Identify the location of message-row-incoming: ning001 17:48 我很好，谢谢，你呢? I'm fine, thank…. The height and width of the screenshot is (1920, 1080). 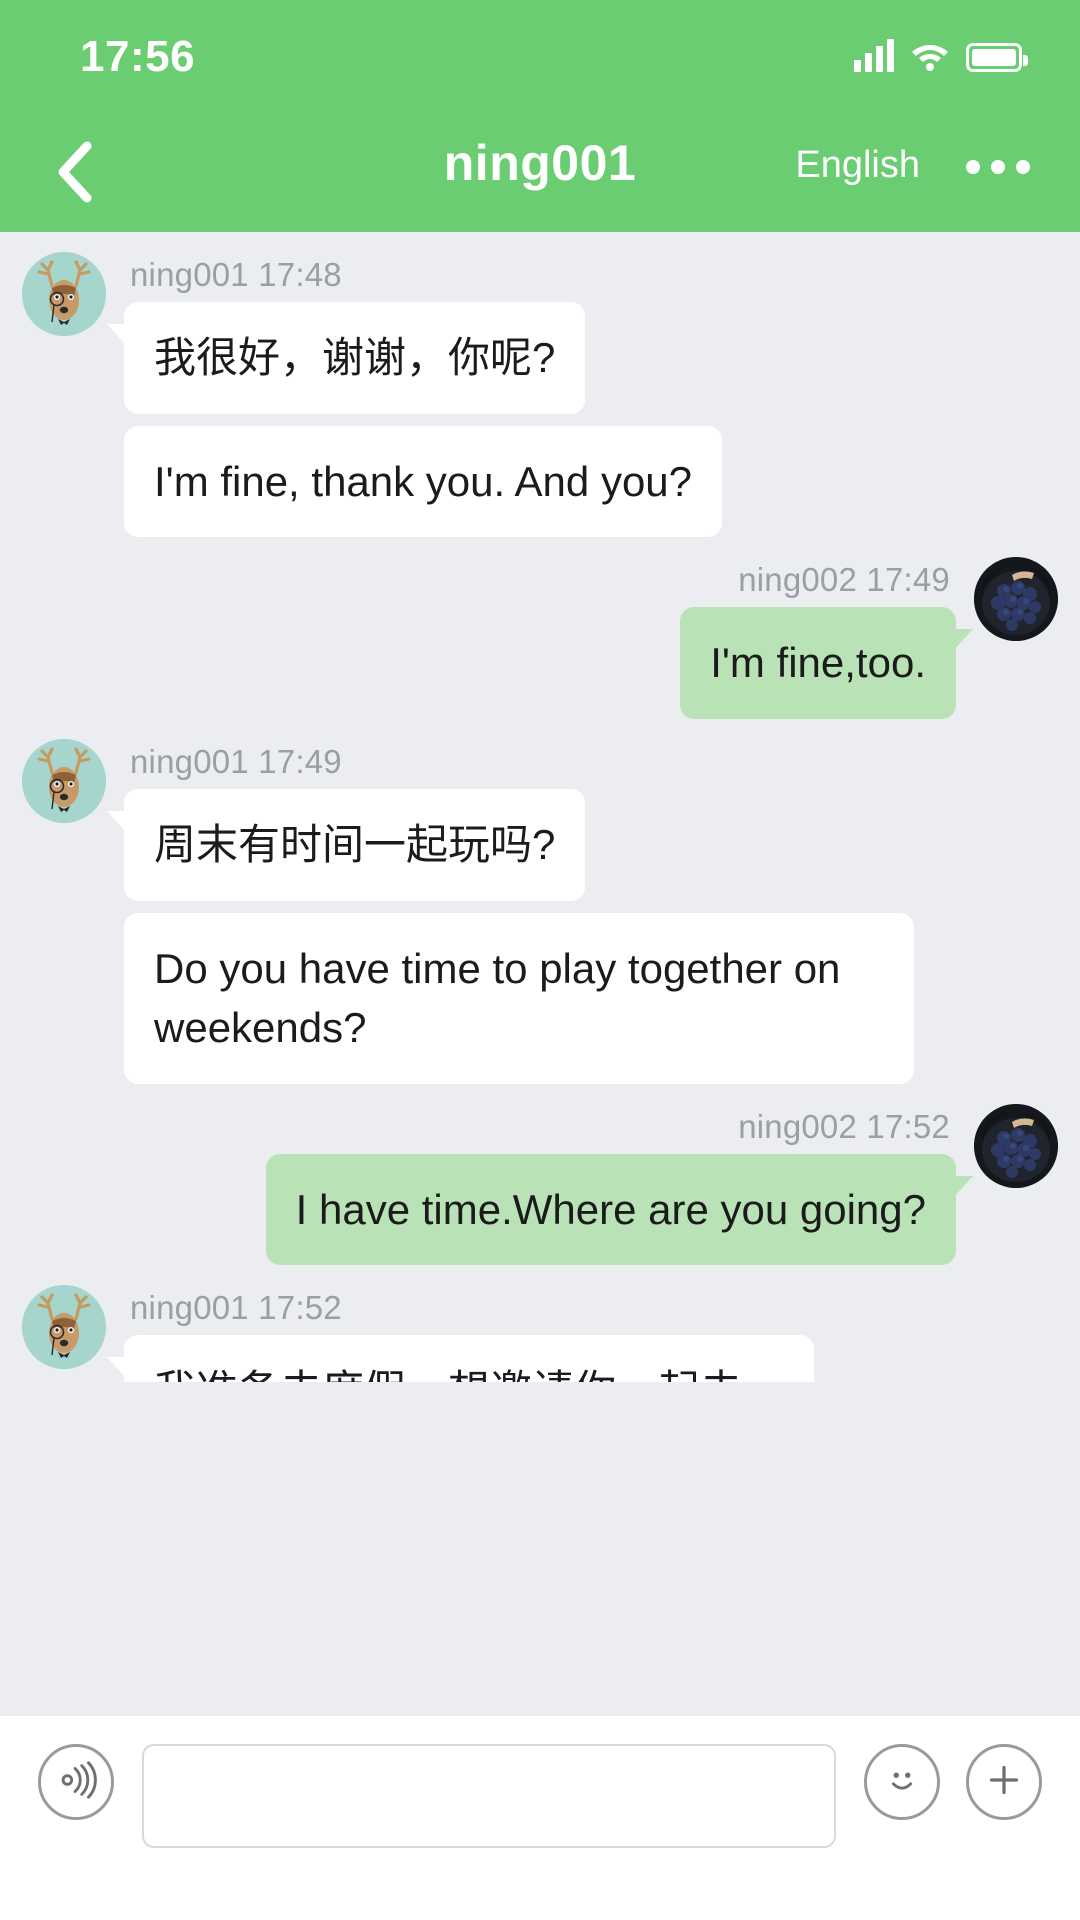
(540, 395).